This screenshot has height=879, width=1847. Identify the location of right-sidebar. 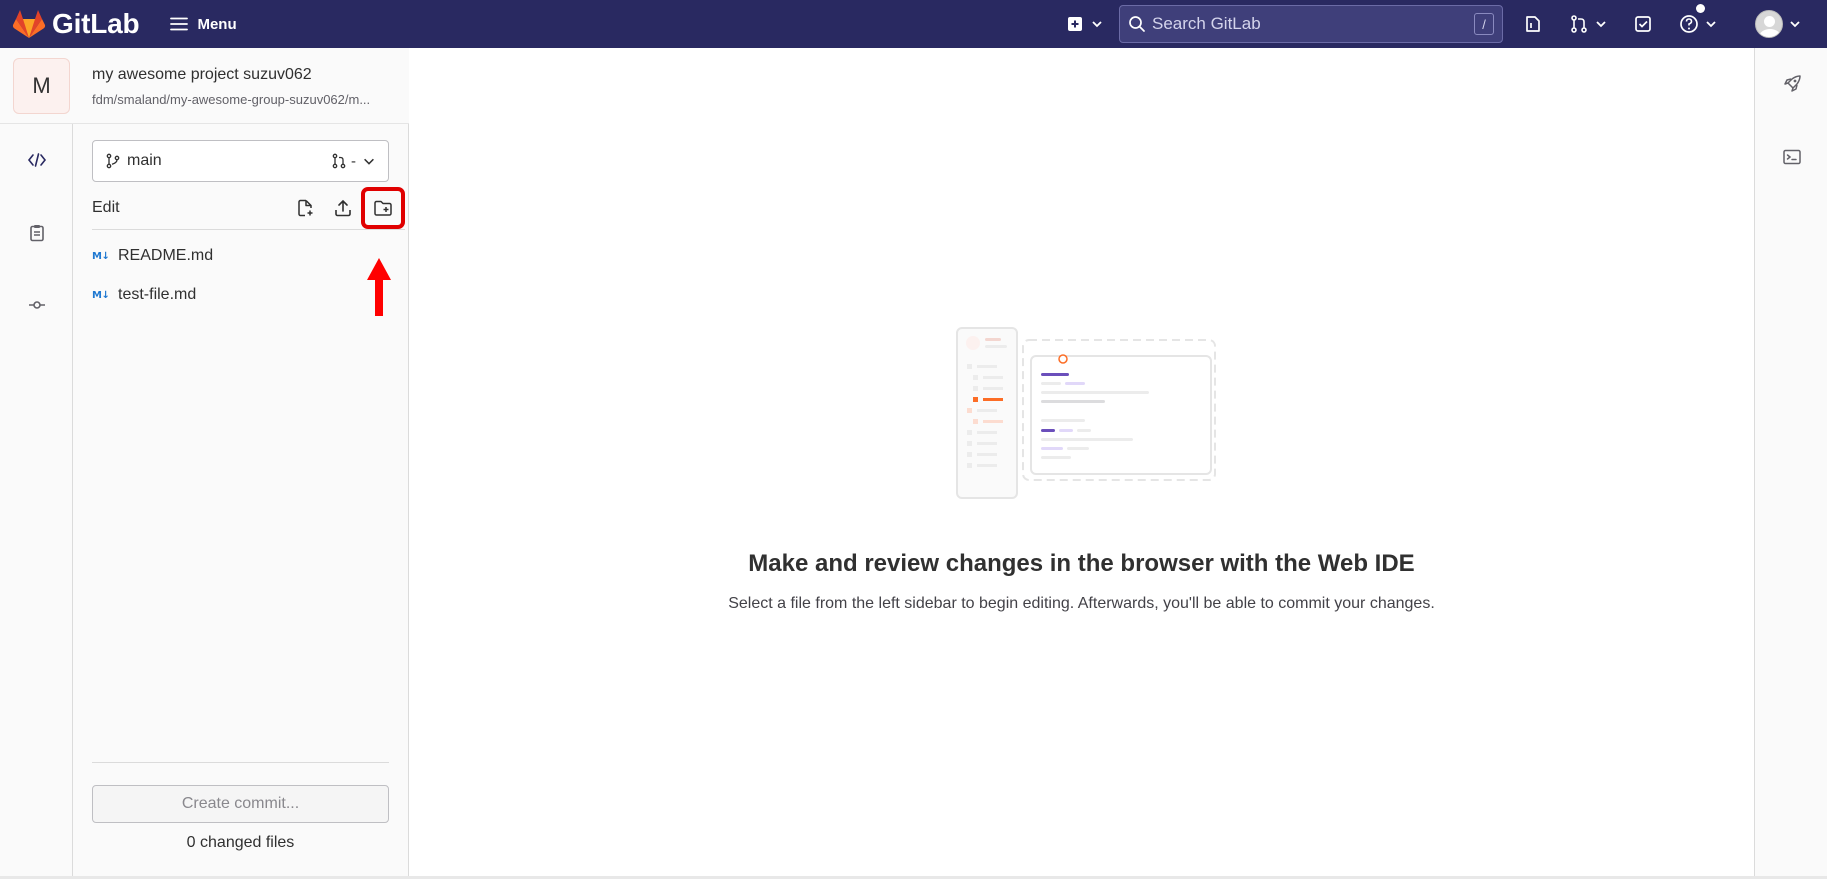
(1790, 462).